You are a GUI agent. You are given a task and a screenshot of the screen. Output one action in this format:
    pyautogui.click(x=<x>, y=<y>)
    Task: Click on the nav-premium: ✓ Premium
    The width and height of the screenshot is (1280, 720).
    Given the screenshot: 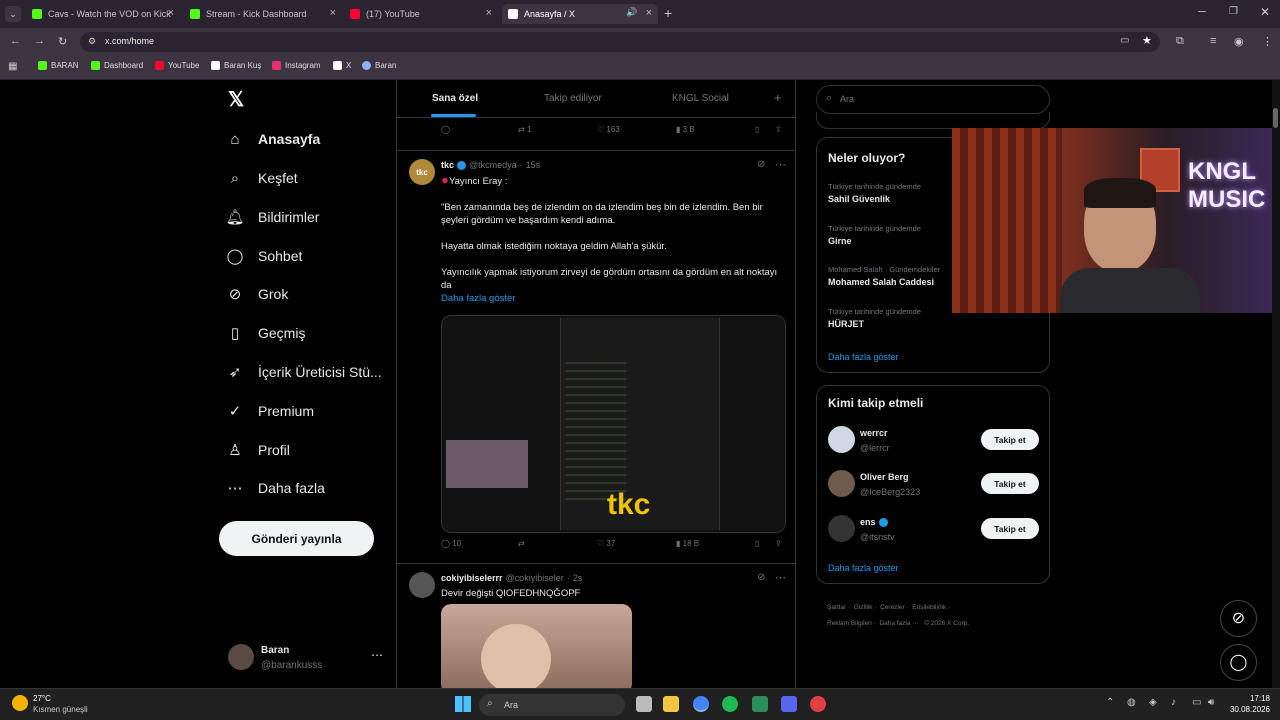 What is the action you would take?
    pyautogui.click(x=267, y=411)
    